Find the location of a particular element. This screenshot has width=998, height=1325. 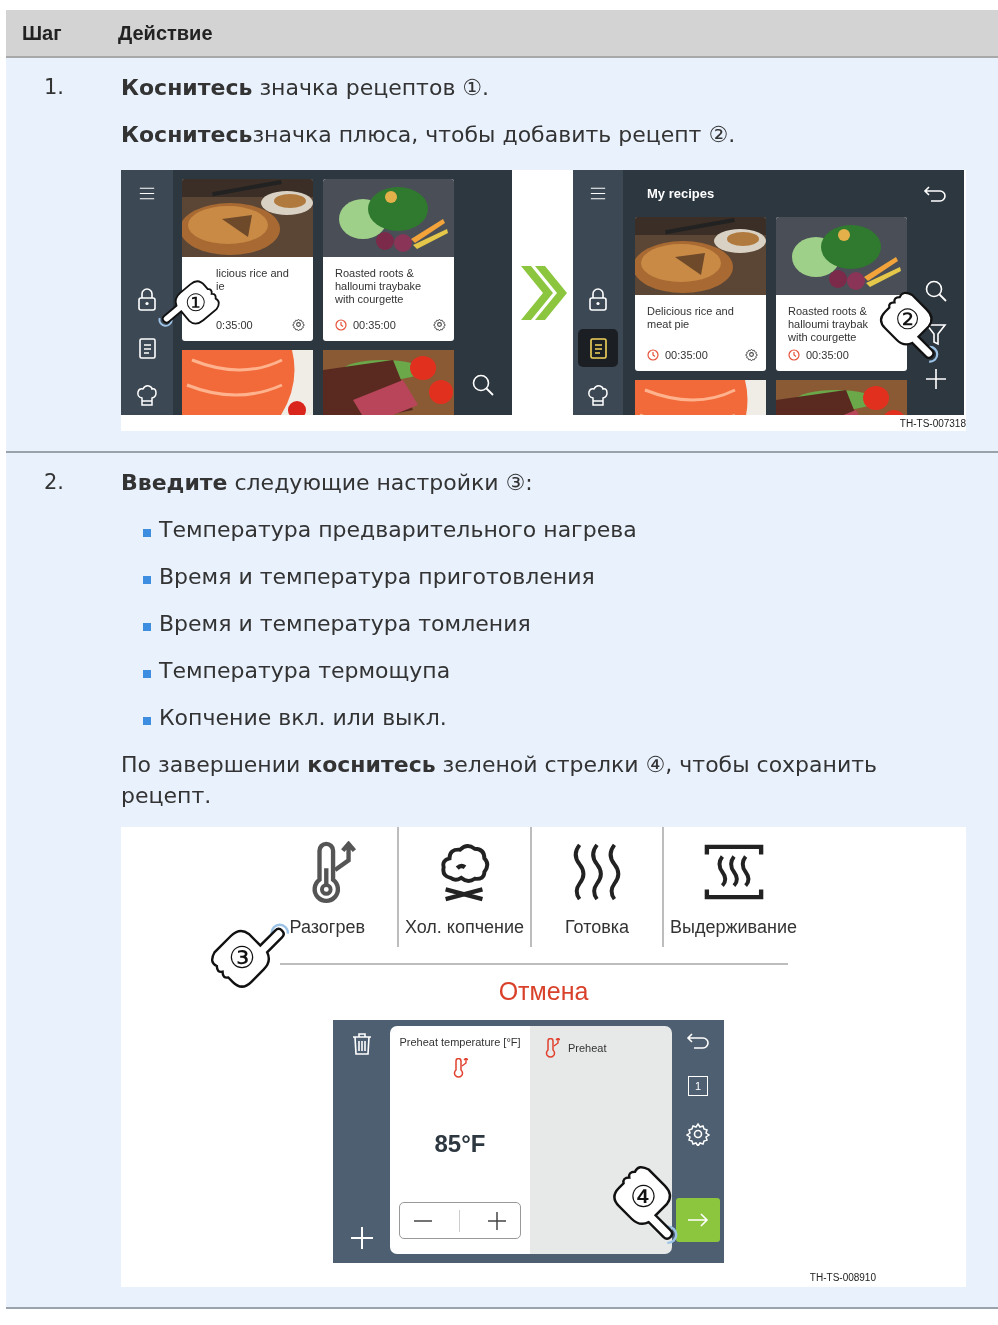

arrow-icon is located at coordinates (698, 1220).